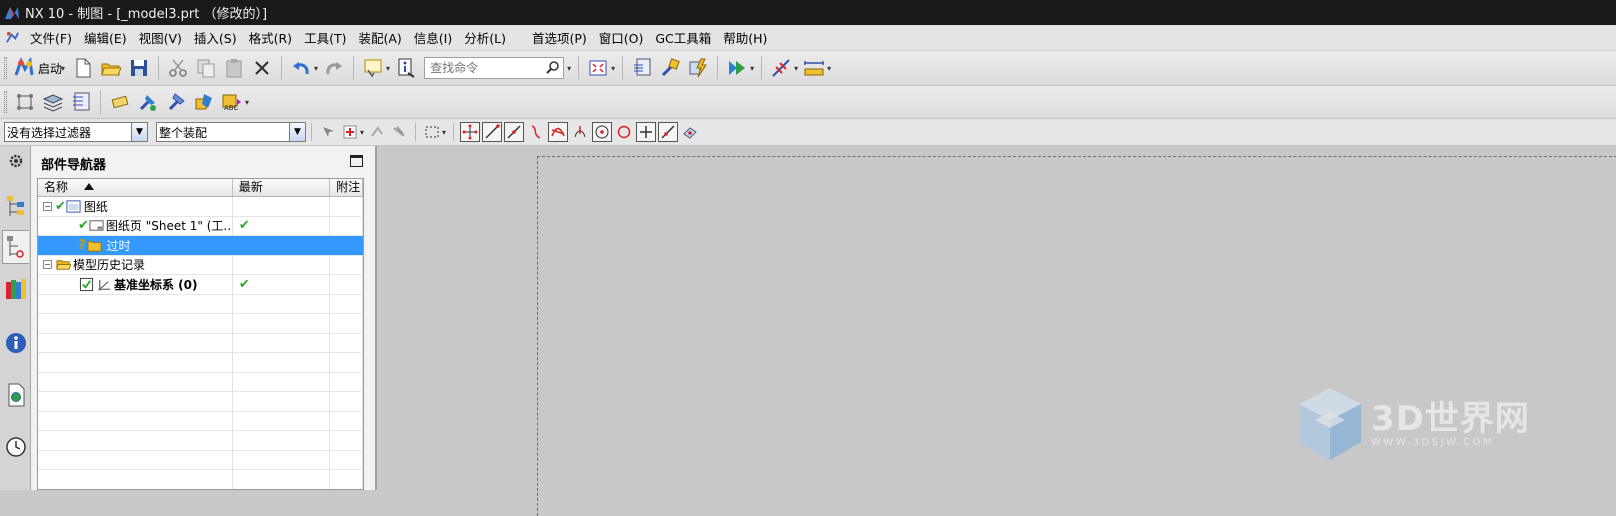 This screenshot has height=516, width=1616. Describe the element at coordinates (334, 68) in the screenshot. I see `redo-button` at that location.